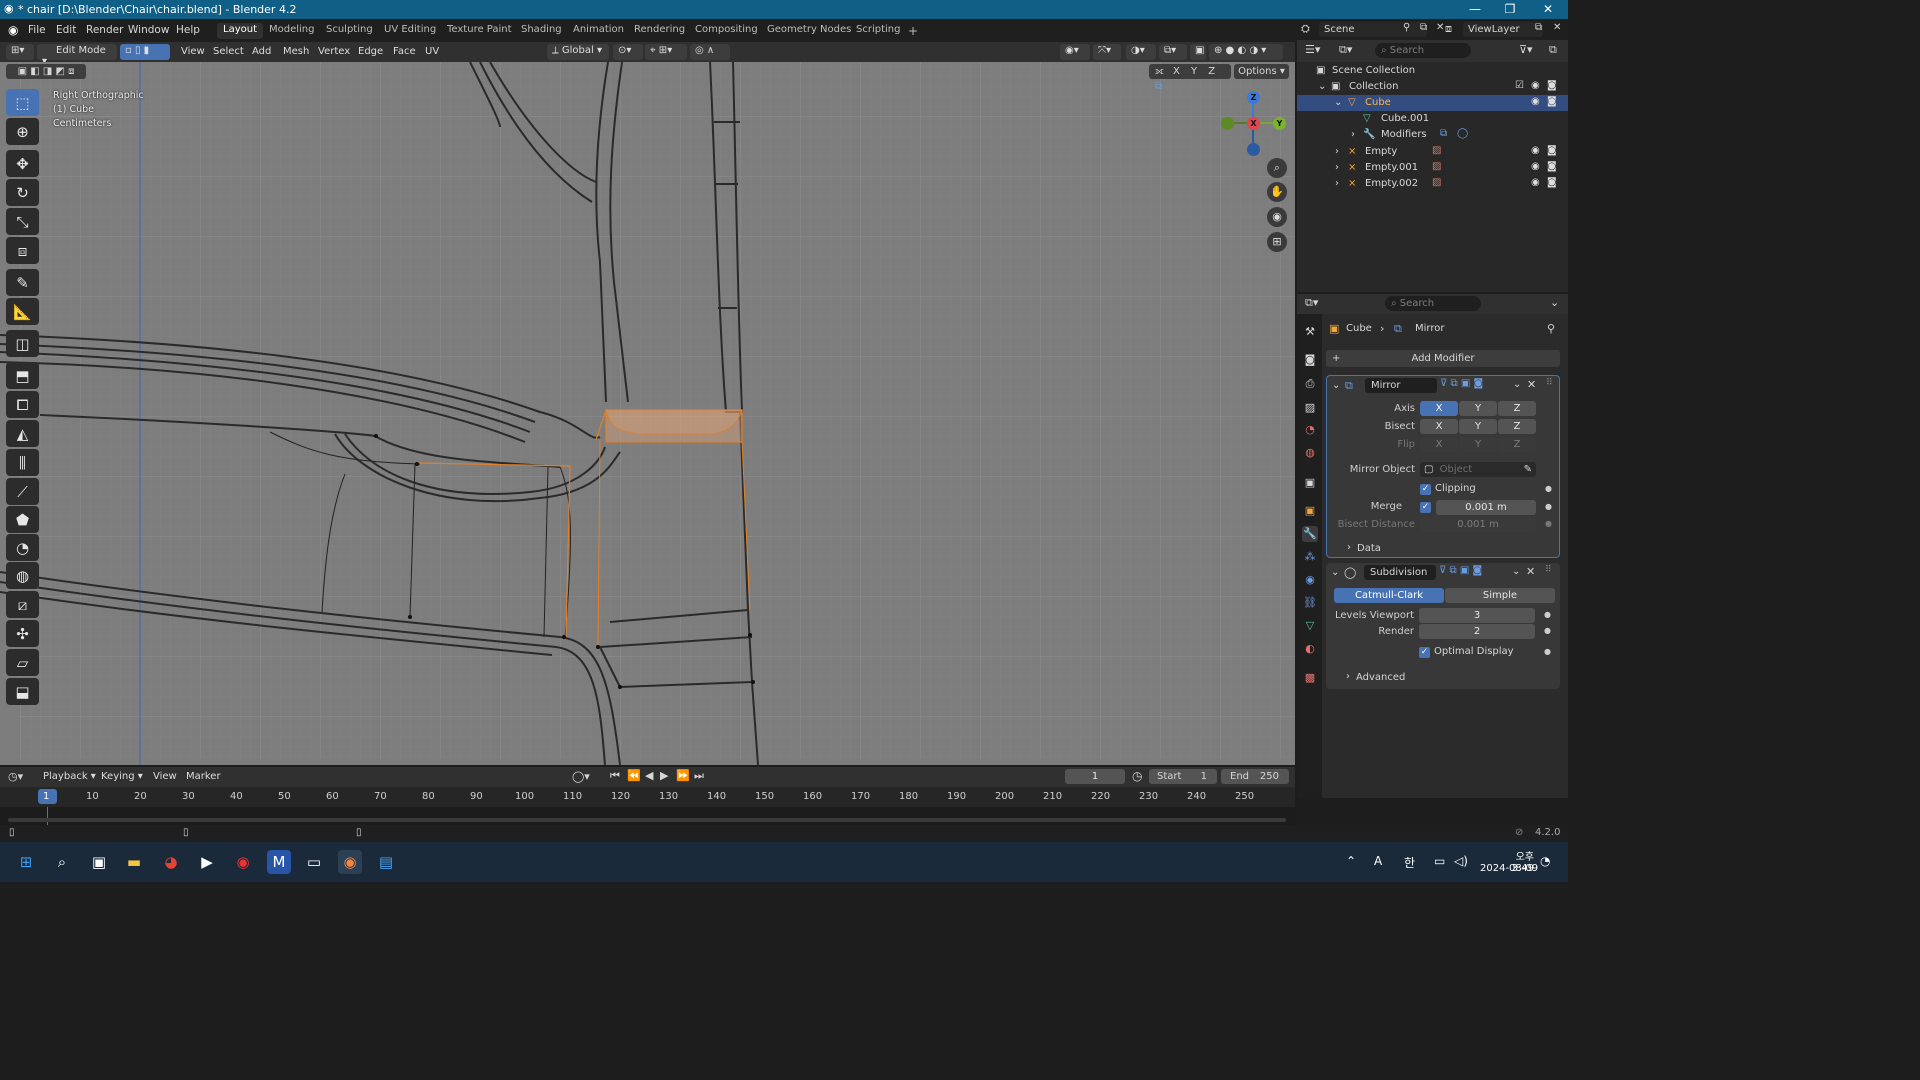 The image size is (1920, 1080). I want to click on menu-uv: UV, so click(432, 51).